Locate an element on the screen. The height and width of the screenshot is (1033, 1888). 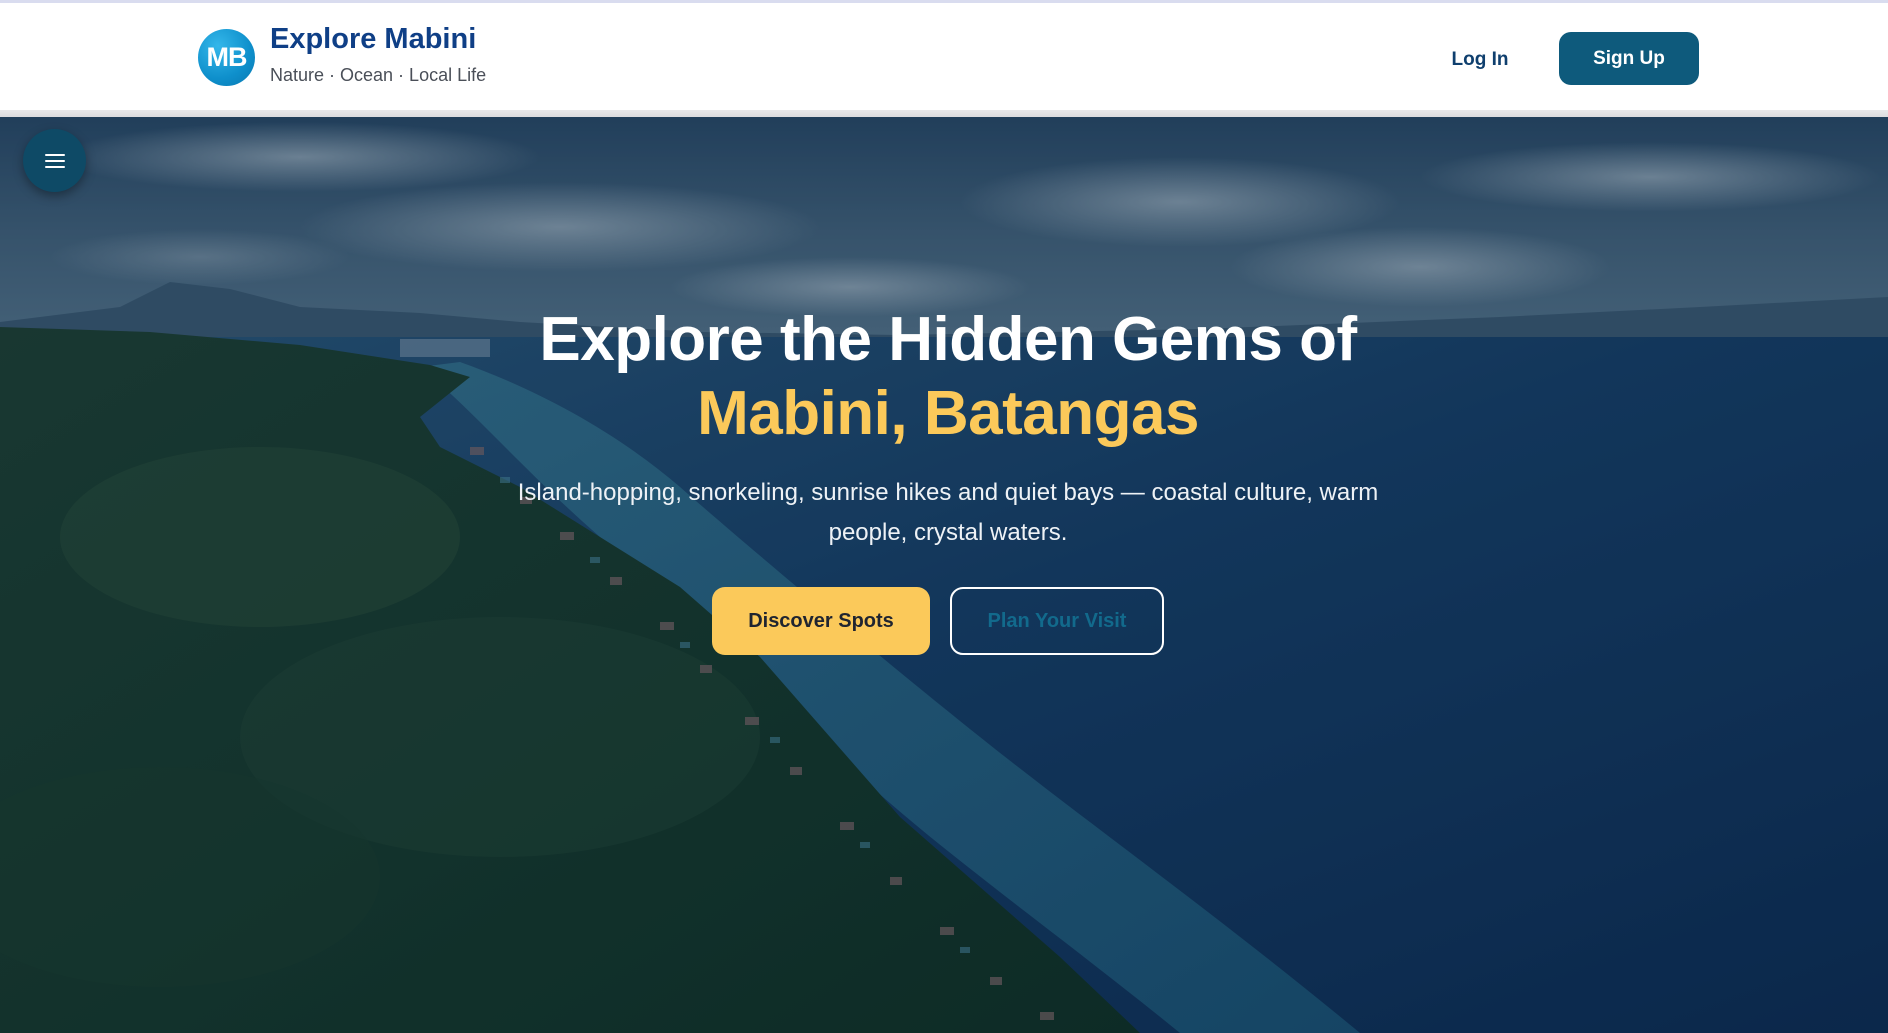
logo-initials: MB is located at coordinates (227, 56).